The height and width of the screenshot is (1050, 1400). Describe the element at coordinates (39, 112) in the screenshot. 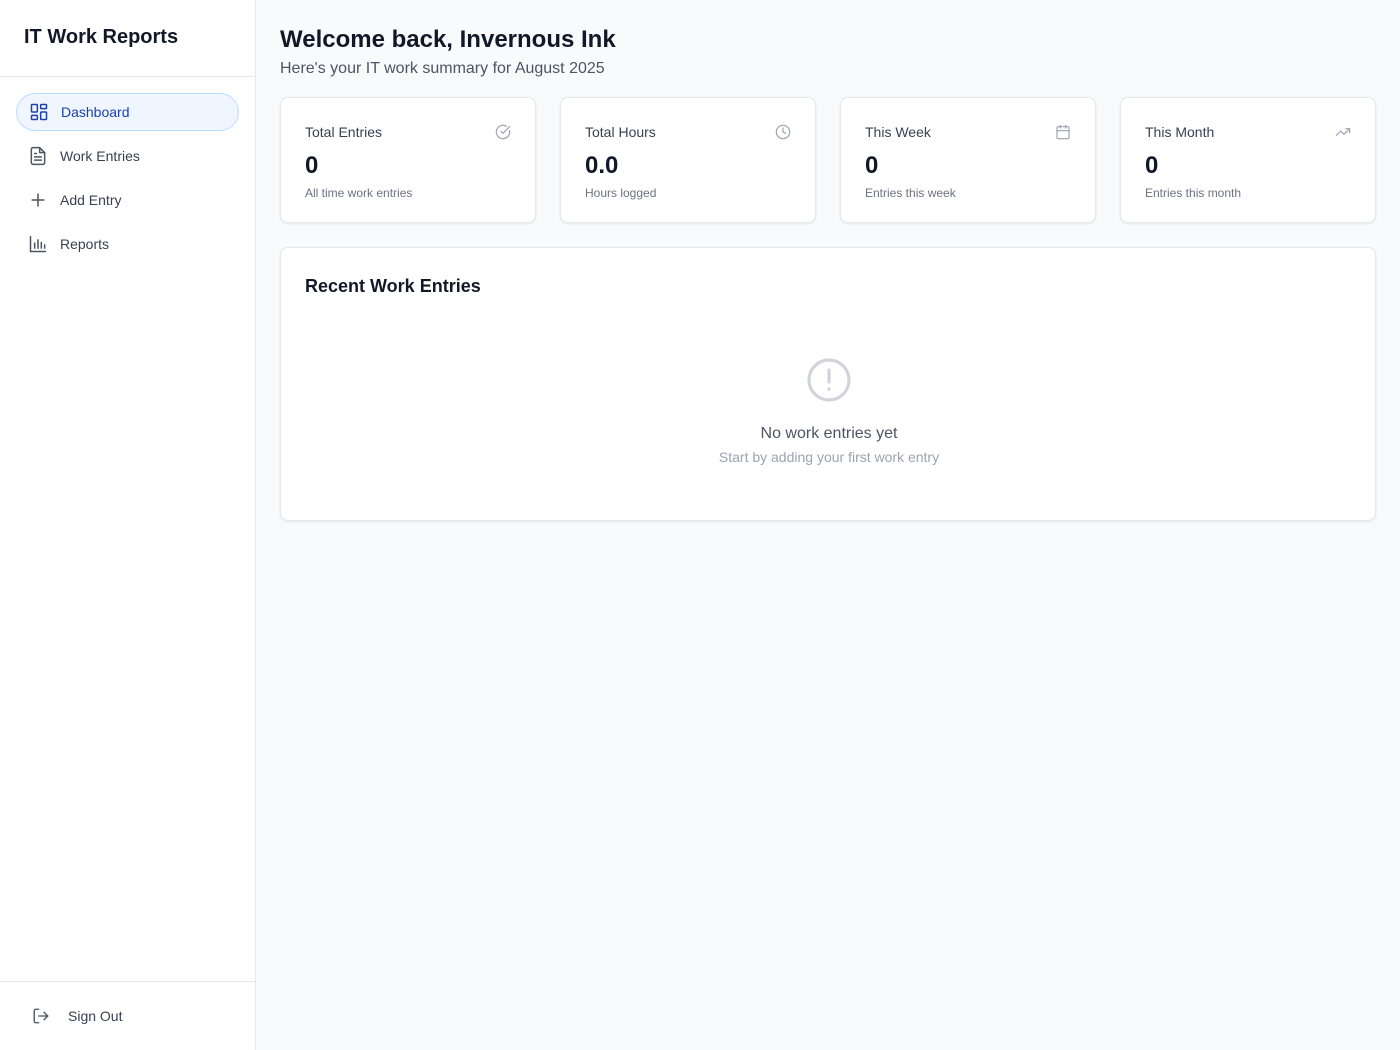

I see `dashboard-icon` at that location.